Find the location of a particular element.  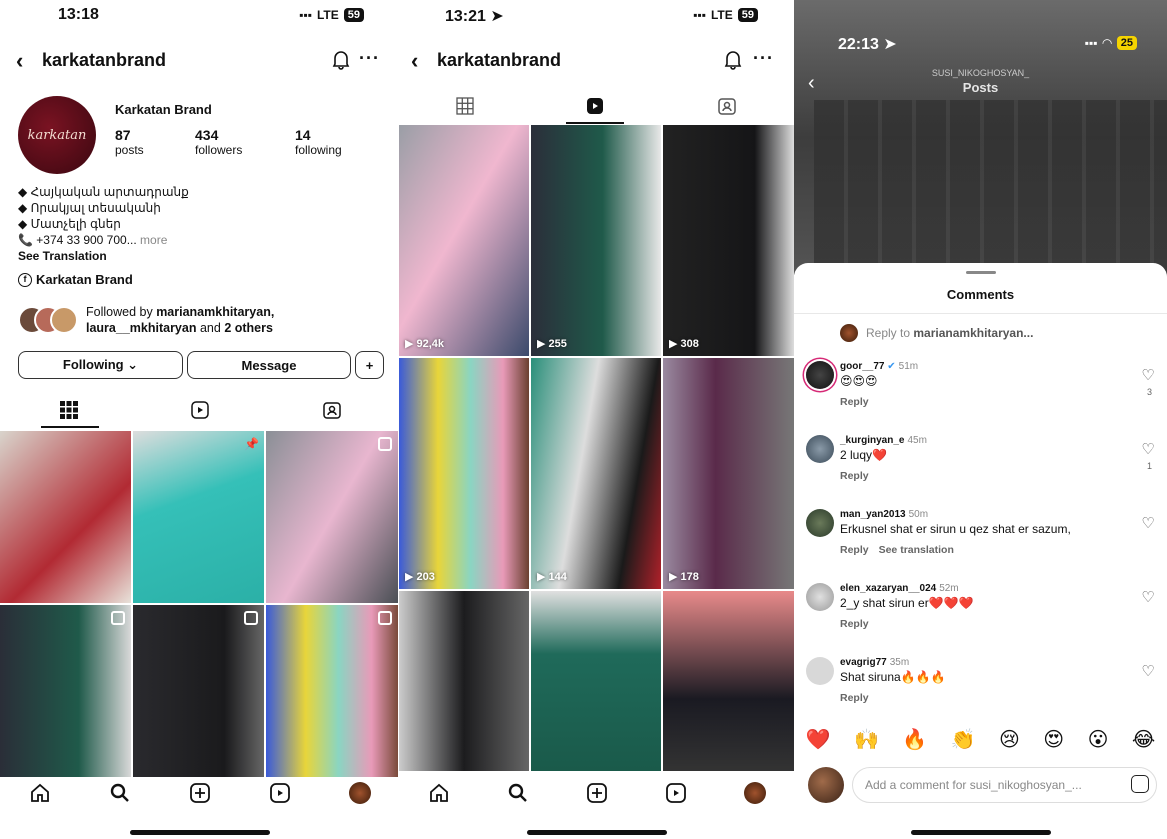

see-translation-link: See translation is located at coordinates (916, 550).